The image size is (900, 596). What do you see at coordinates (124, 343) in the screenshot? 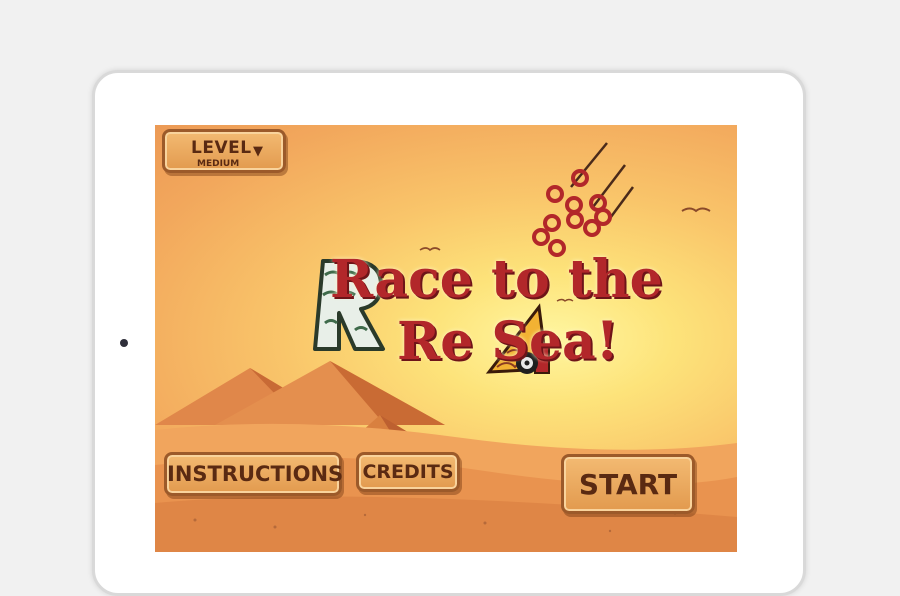
I see `tablet-camera` at bounding box center [124, 343].